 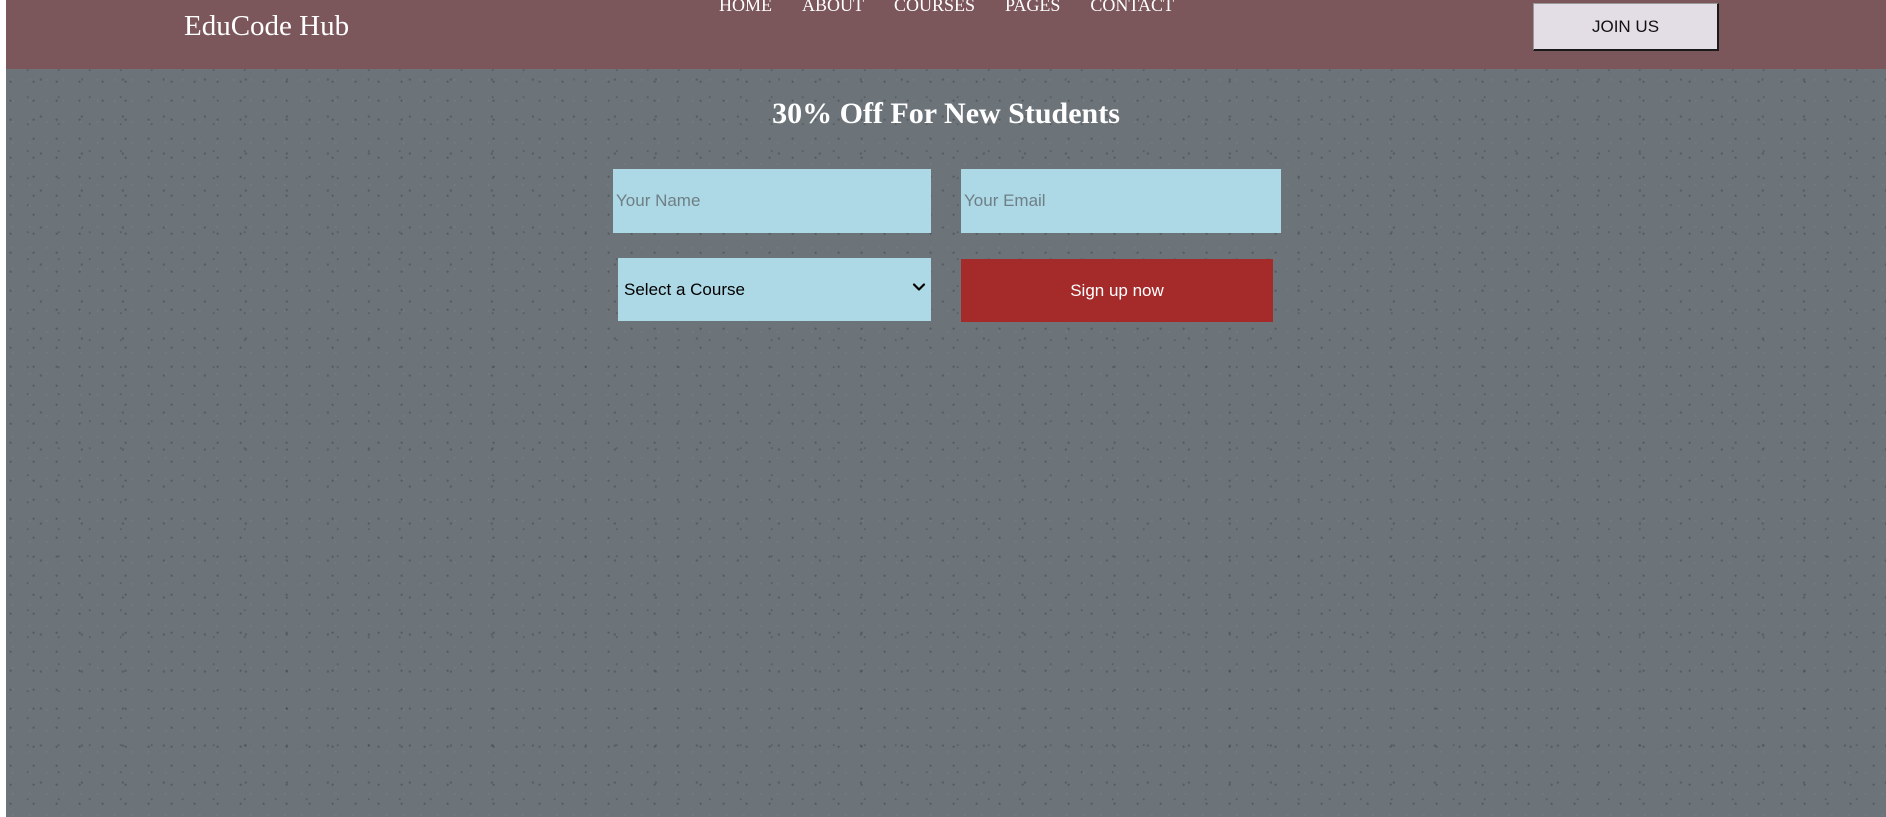 What do you see at coordinates (745, 8) in the screenshot?
I see `nav-link-home: HOME` at bounding box center [745, 8].